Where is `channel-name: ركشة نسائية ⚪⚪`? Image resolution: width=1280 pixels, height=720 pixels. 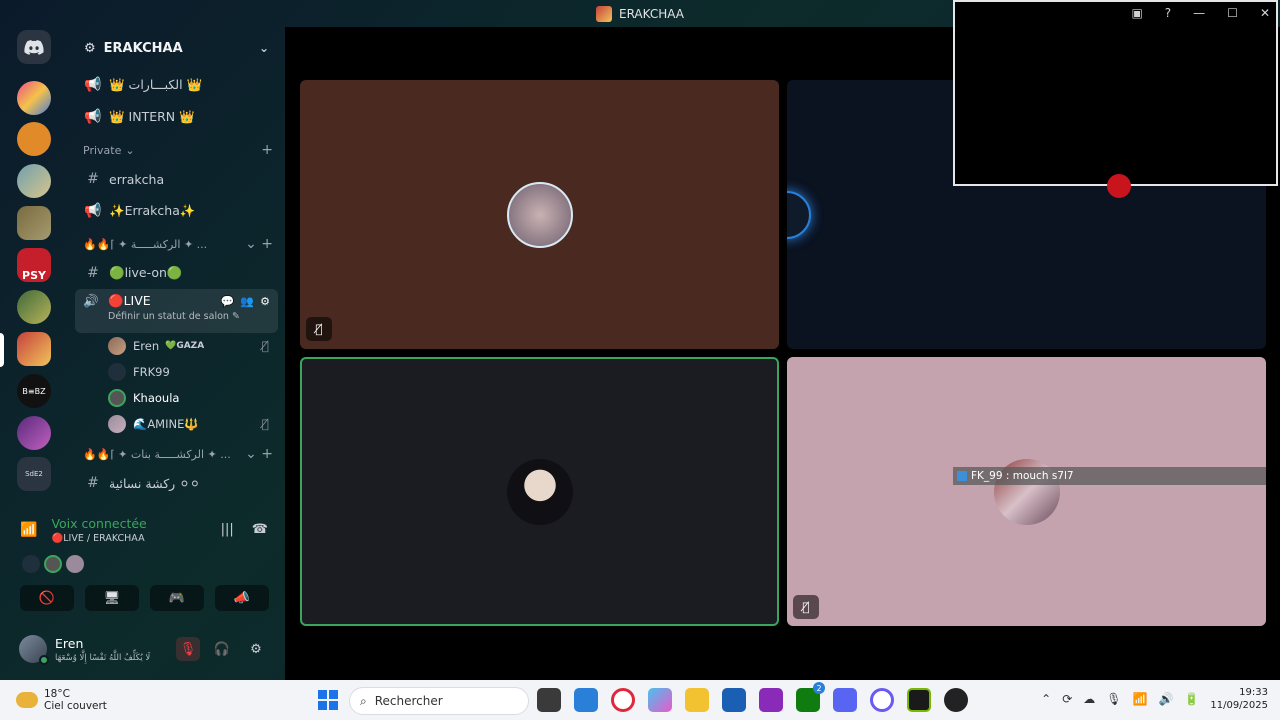 channel-name: ركشة نسائية ⚪⚪ is located at coordinates (155, 483).